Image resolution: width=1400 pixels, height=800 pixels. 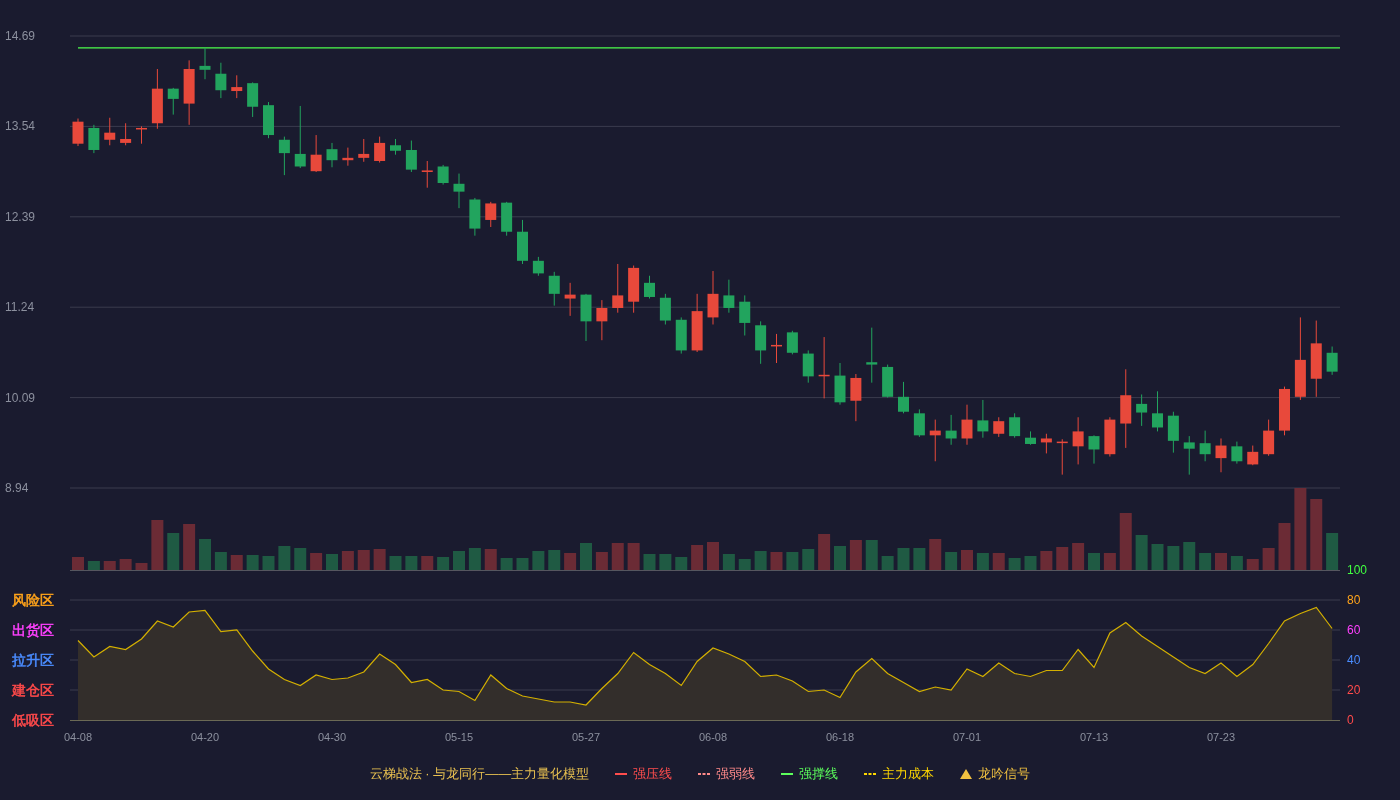 What do you see at coordinates (1357, 570) in the screenshot?
I see `axis-label: 100` at bounding box center [1357, 570].